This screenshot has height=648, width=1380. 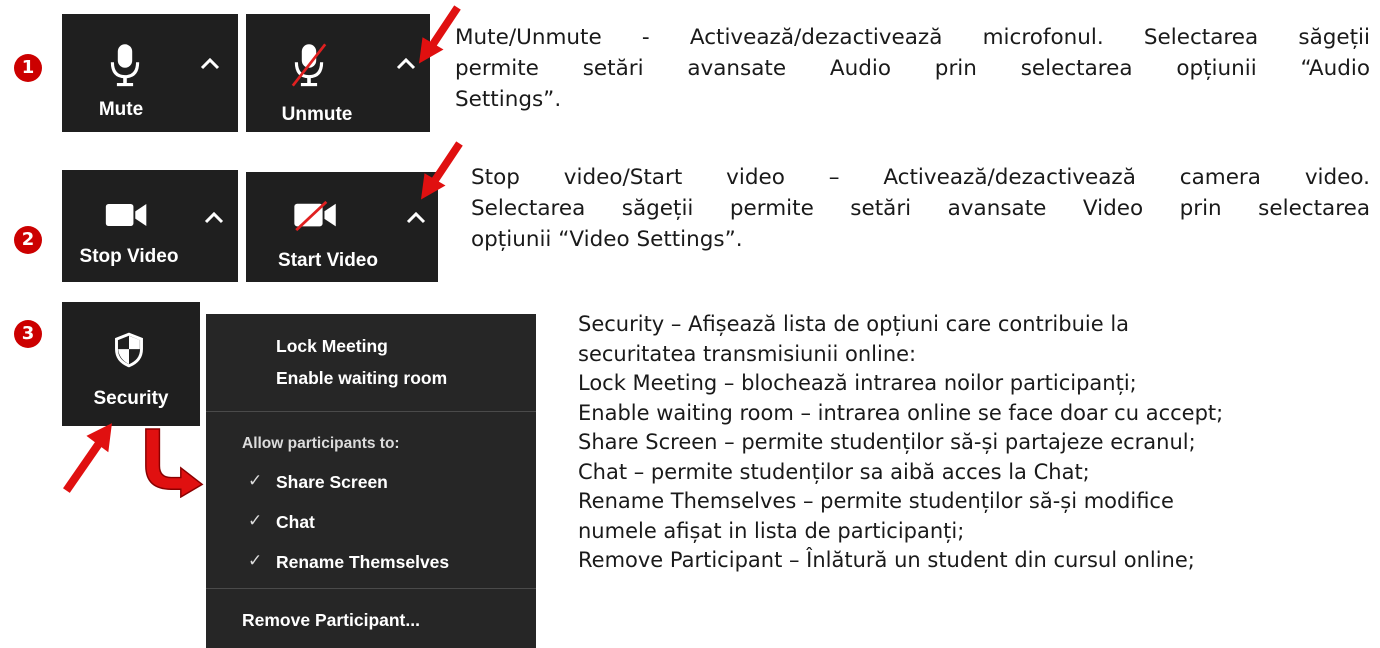 I want to click on video-camera-off-icon, so click(x=315, y=216).